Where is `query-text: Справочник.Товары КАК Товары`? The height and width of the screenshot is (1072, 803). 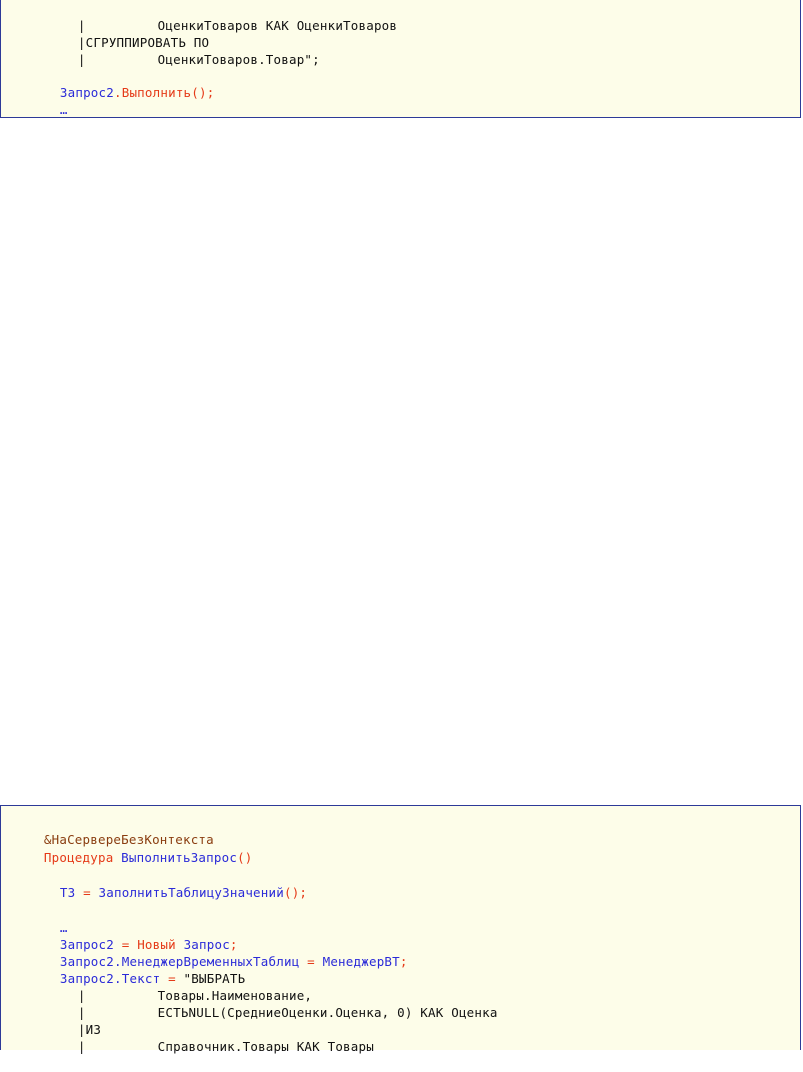 query-text: Справочник.Товары КАК Товары is located at coordinates (265, 1046).